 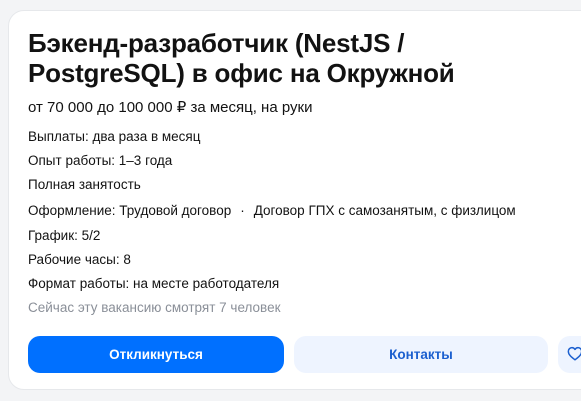 I want to click on contacts-button-label: Контакты, so click(x=421, y=354).